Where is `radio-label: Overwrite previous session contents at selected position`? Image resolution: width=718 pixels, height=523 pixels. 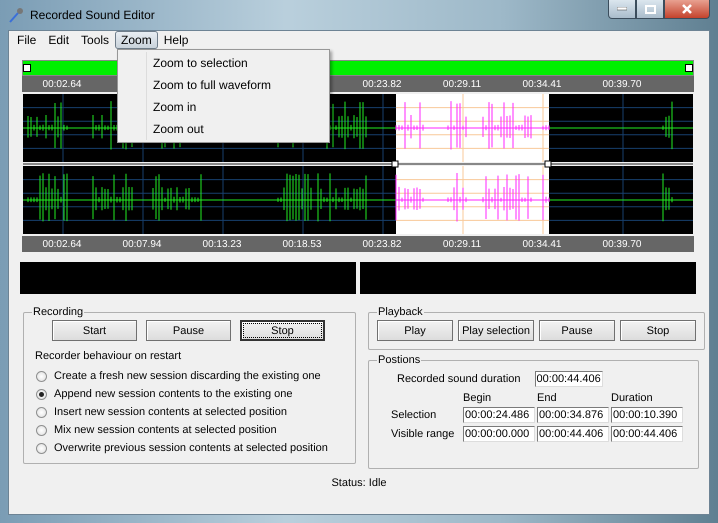
radio-label: Overwrite previous session contents at selected position is located at coordinates (191, 448).